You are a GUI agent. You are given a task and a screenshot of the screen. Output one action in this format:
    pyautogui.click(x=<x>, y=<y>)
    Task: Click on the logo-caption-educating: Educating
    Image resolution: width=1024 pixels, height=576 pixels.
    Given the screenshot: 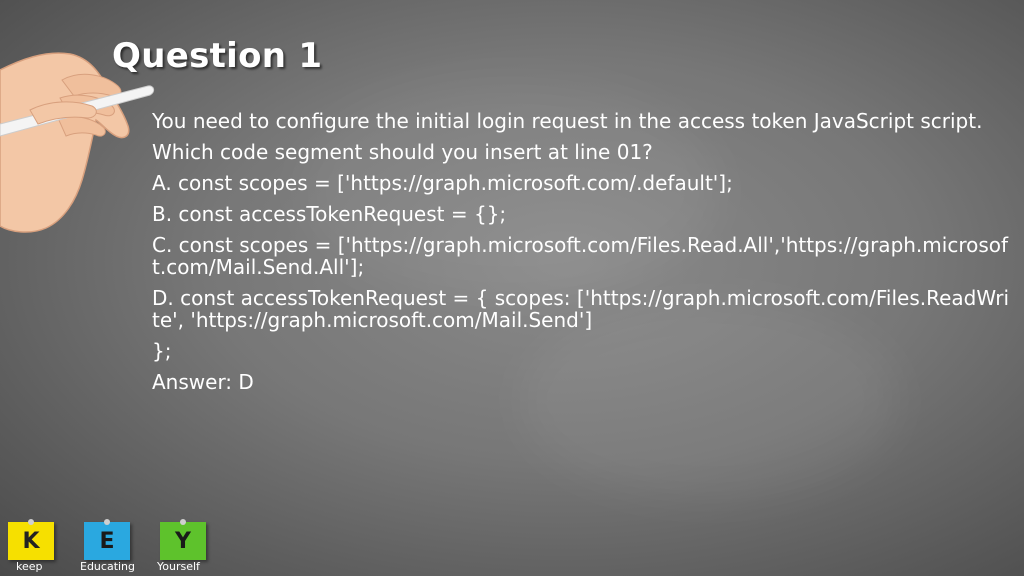 What is the action you would take?
    pyautogui.click(x=108, y=566)
    